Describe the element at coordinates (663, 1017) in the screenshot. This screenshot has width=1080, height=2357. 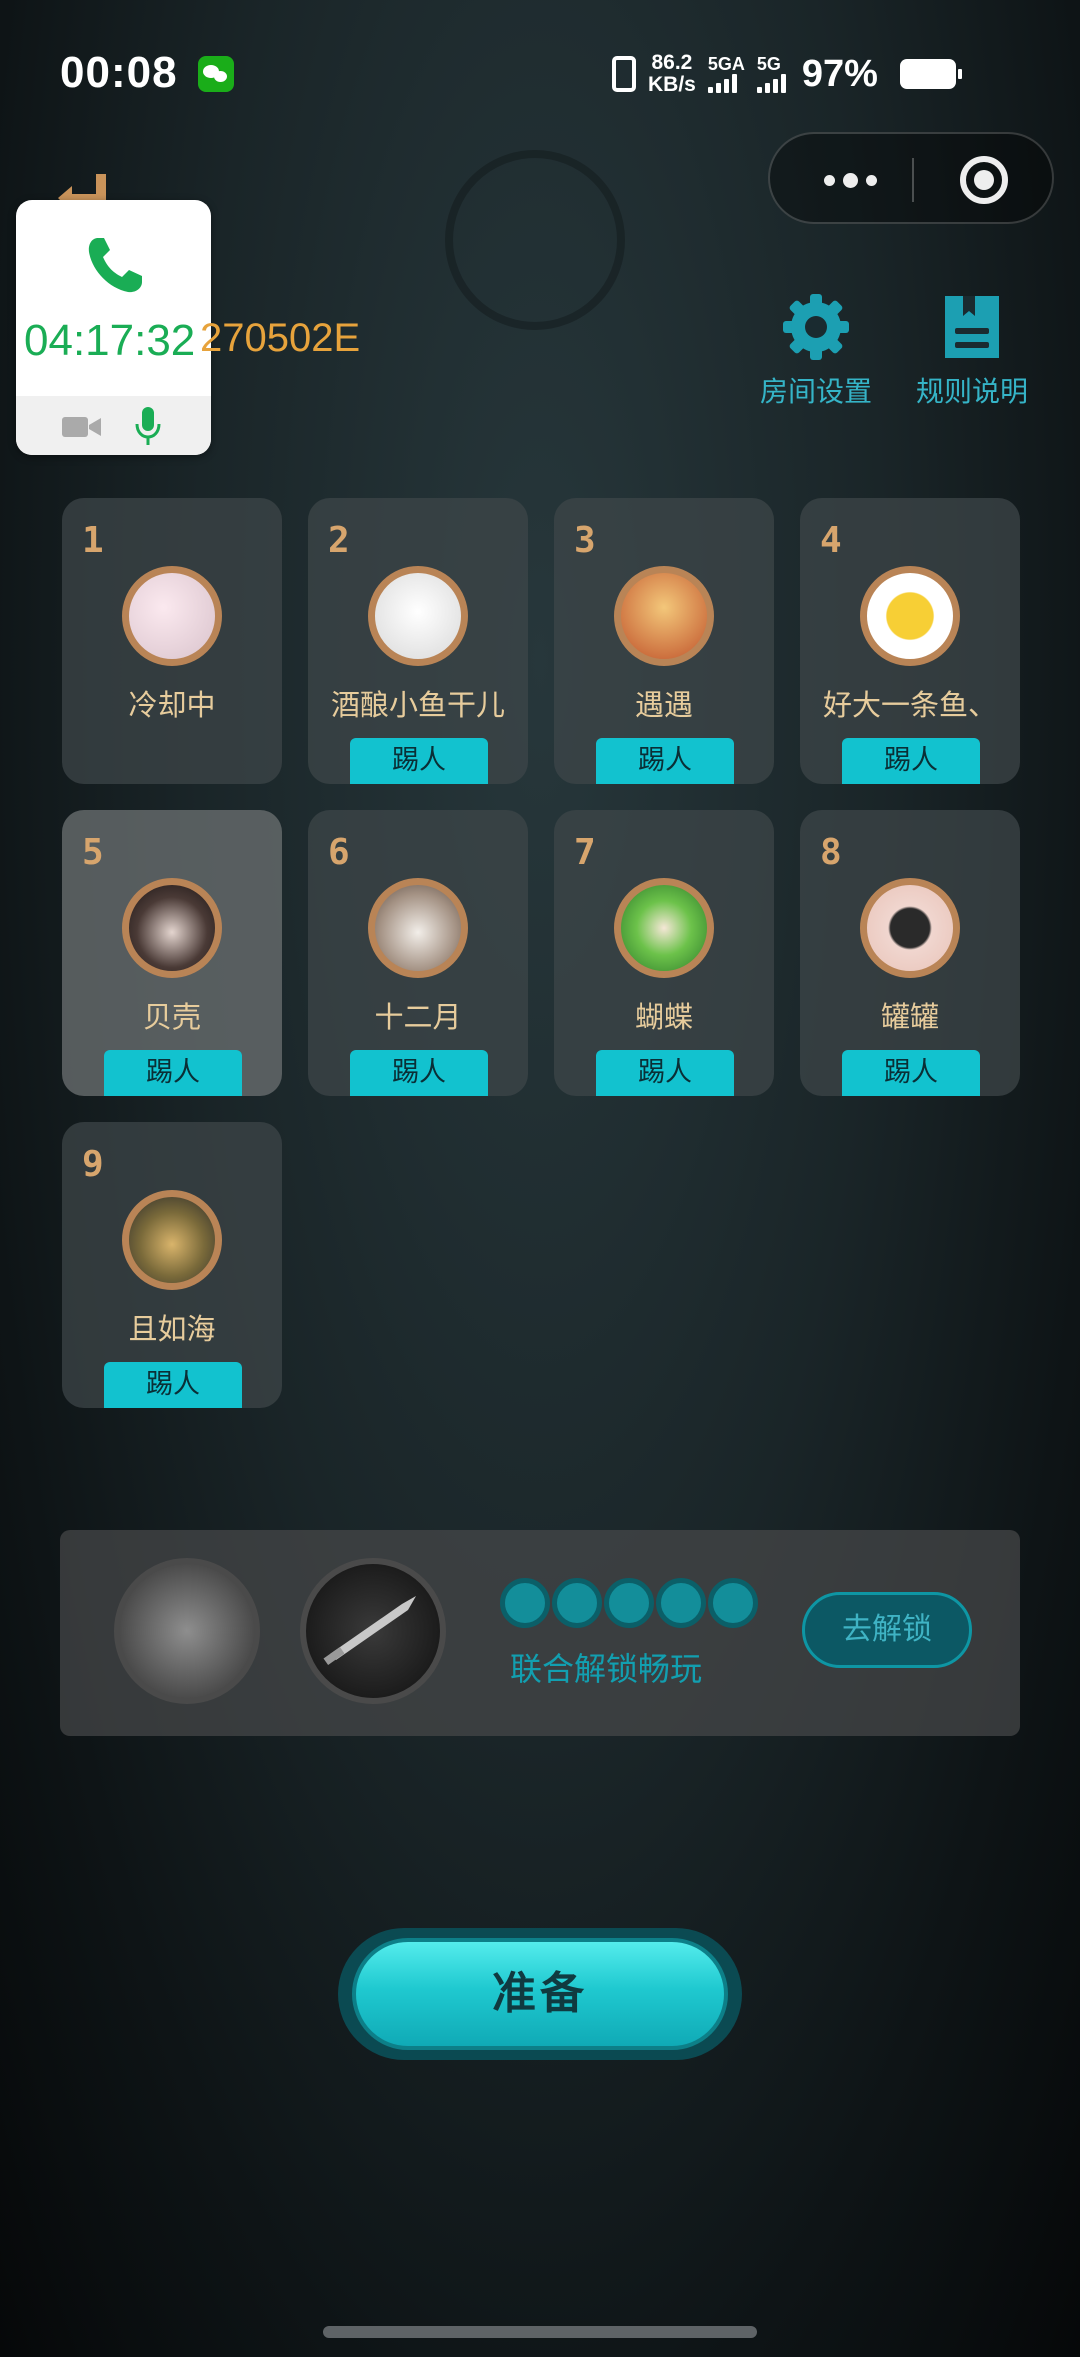
I see `seat-nickname: 蝴蝶` at that location.